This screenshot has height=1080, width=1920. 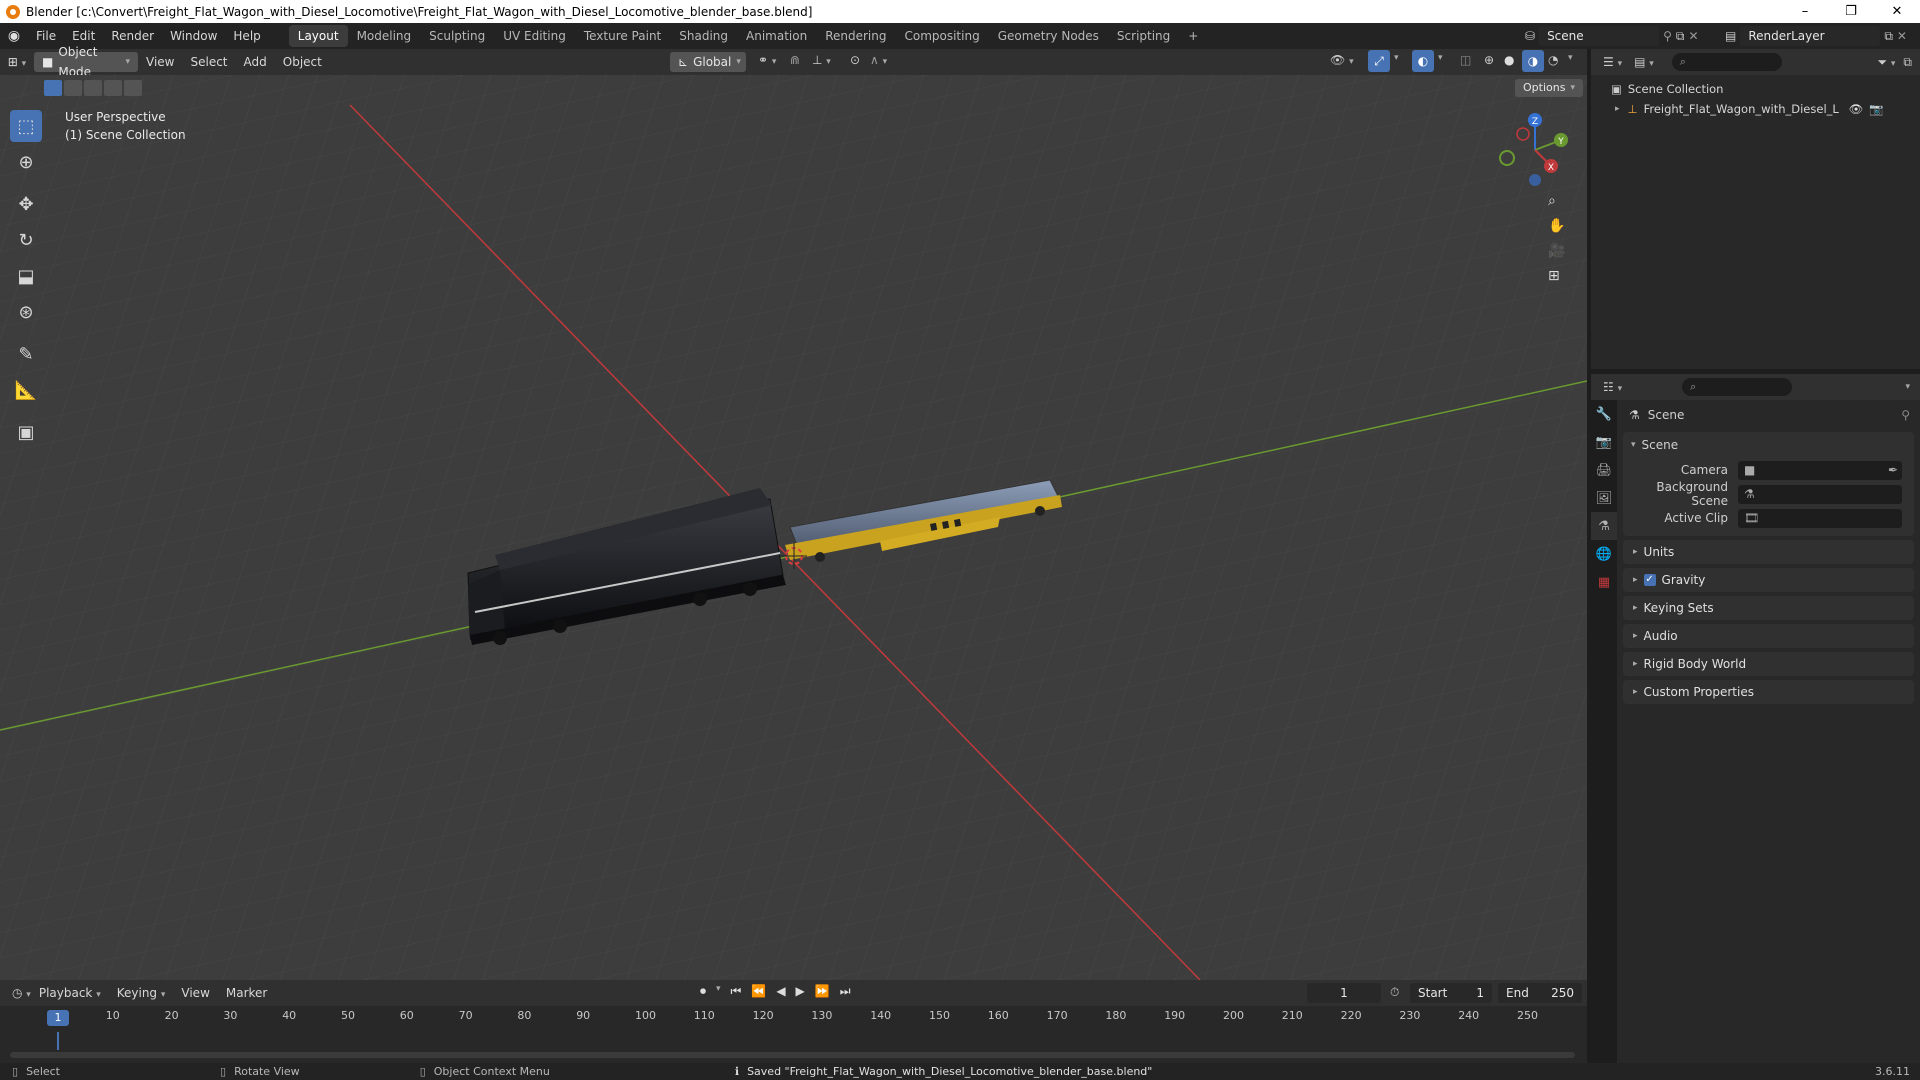 What do you see at coordinates (193, 36) in the screenshot?
I see `menu-window: Window` at bounding box center [193, 36].